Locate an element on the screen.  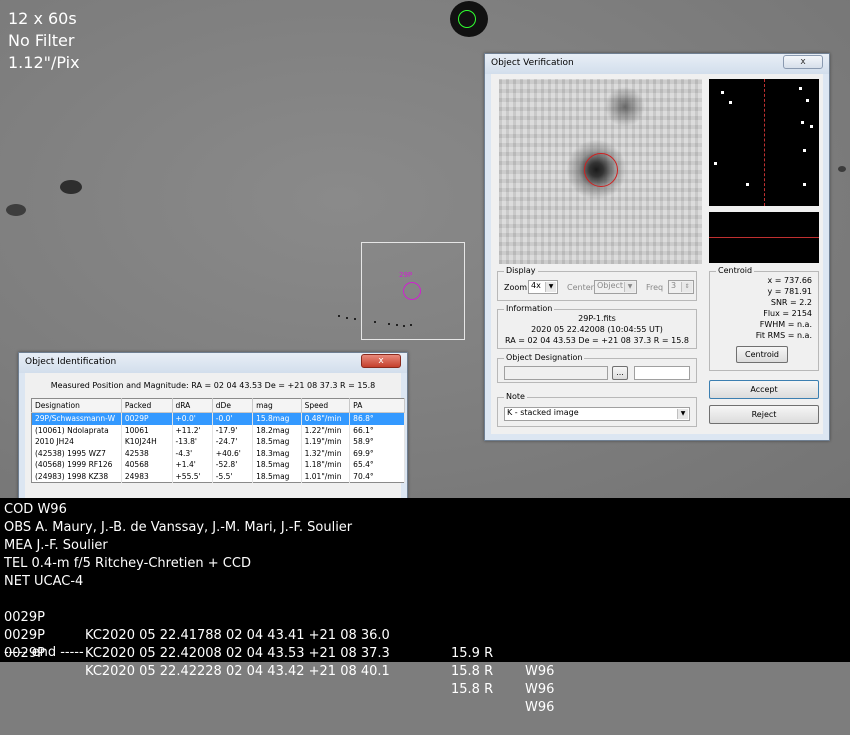
cell-speed: 1.22"/min is located at coordinates (326, 430).